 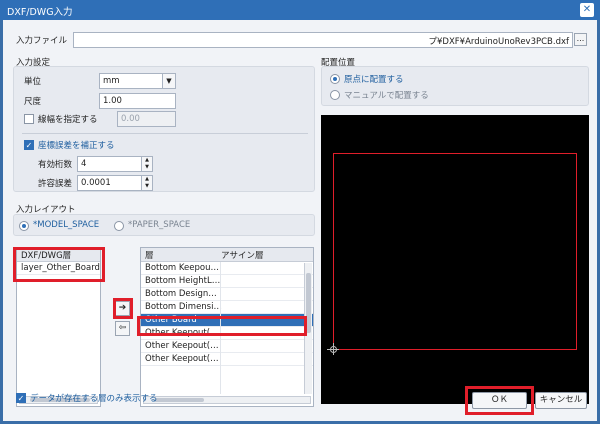 I want to click on line-width-label: 線幅を指定する, so click(x=68, y=120).